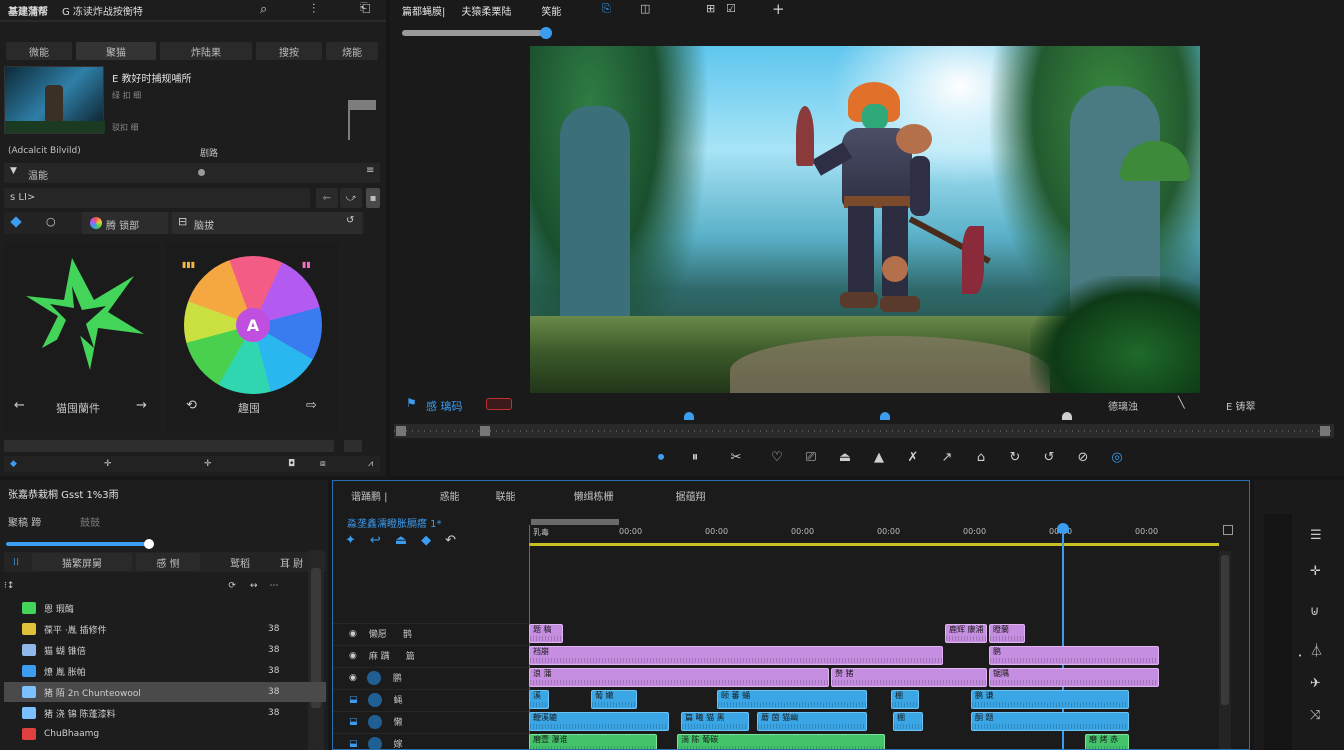 The height and width of the screenshot is (750, 1344). What do you see at coordinates (1007, 633) in the screenshot?
I see `video-clip: 瞪蘭` at bounding box center [1007, 633].